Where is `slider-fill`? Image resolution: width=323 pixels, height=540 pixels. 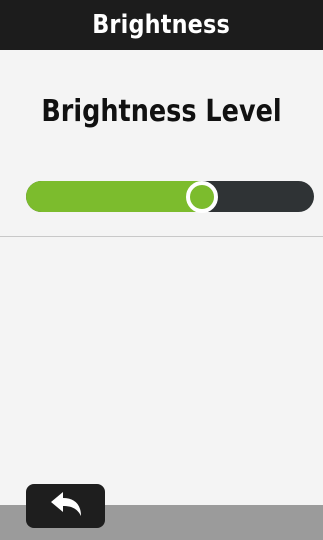
slider-fill is located at coordinates (114, 196).